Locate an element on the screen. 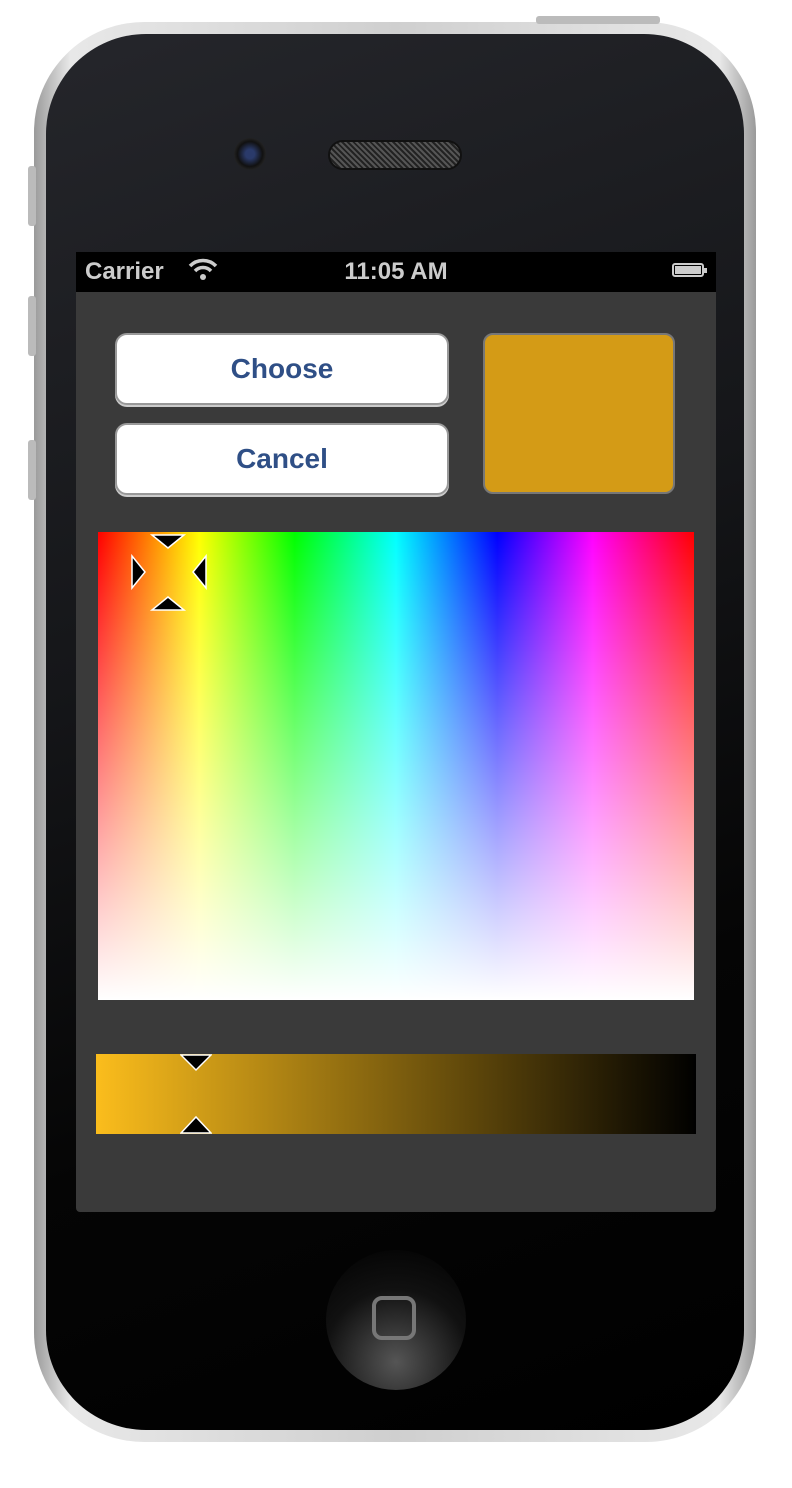 This screenshot has height=1488, width=792. speaker-grille is located at coordinates (395, 155).